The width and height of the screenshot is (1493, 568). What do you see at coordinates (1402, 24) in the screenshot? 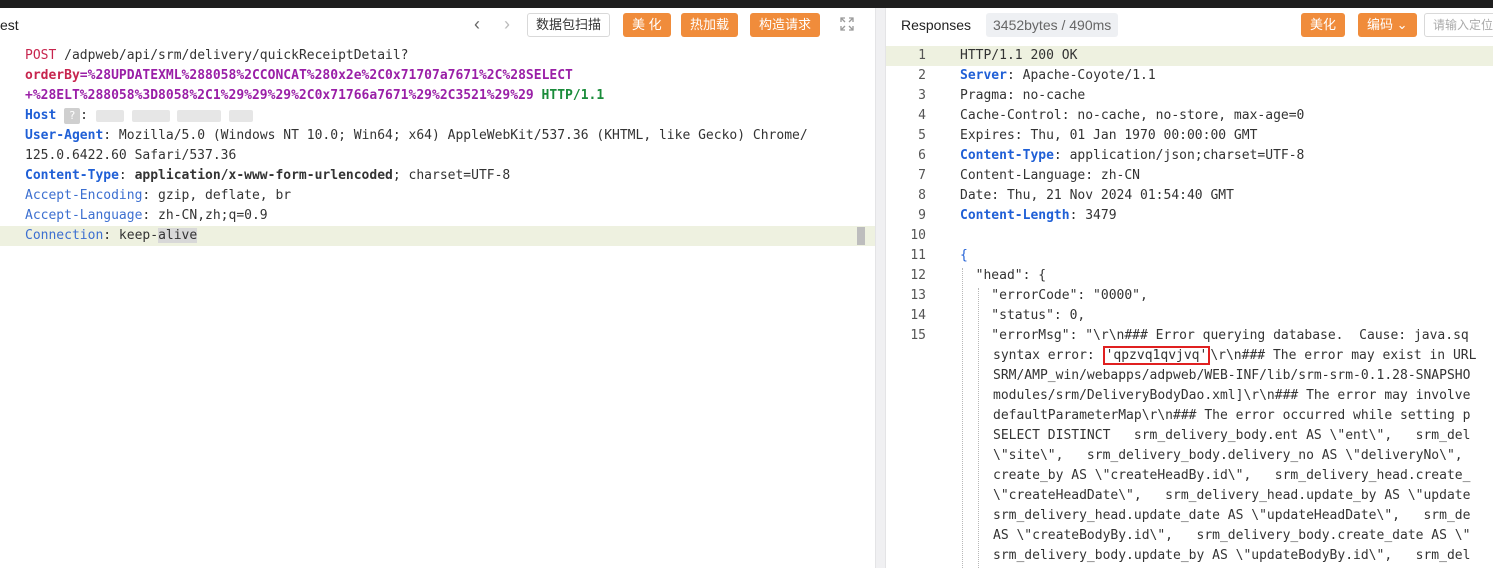
I see `chevron-down-icon: ⌄` at bounding box center [1402, 24].